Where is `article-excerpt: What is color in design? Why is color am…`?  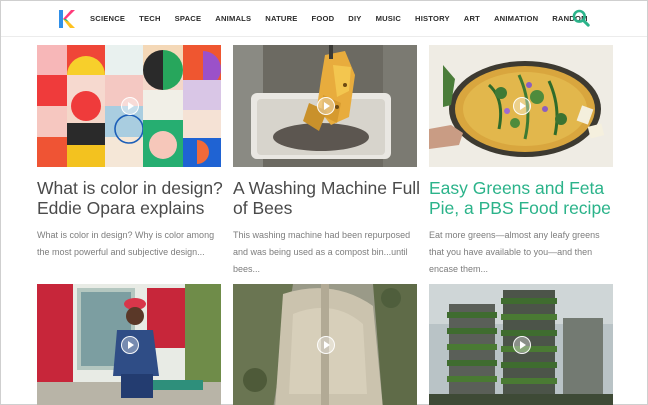 article-excerpt: What is color in design? Why is color am… is located at coordinates (126, 243).